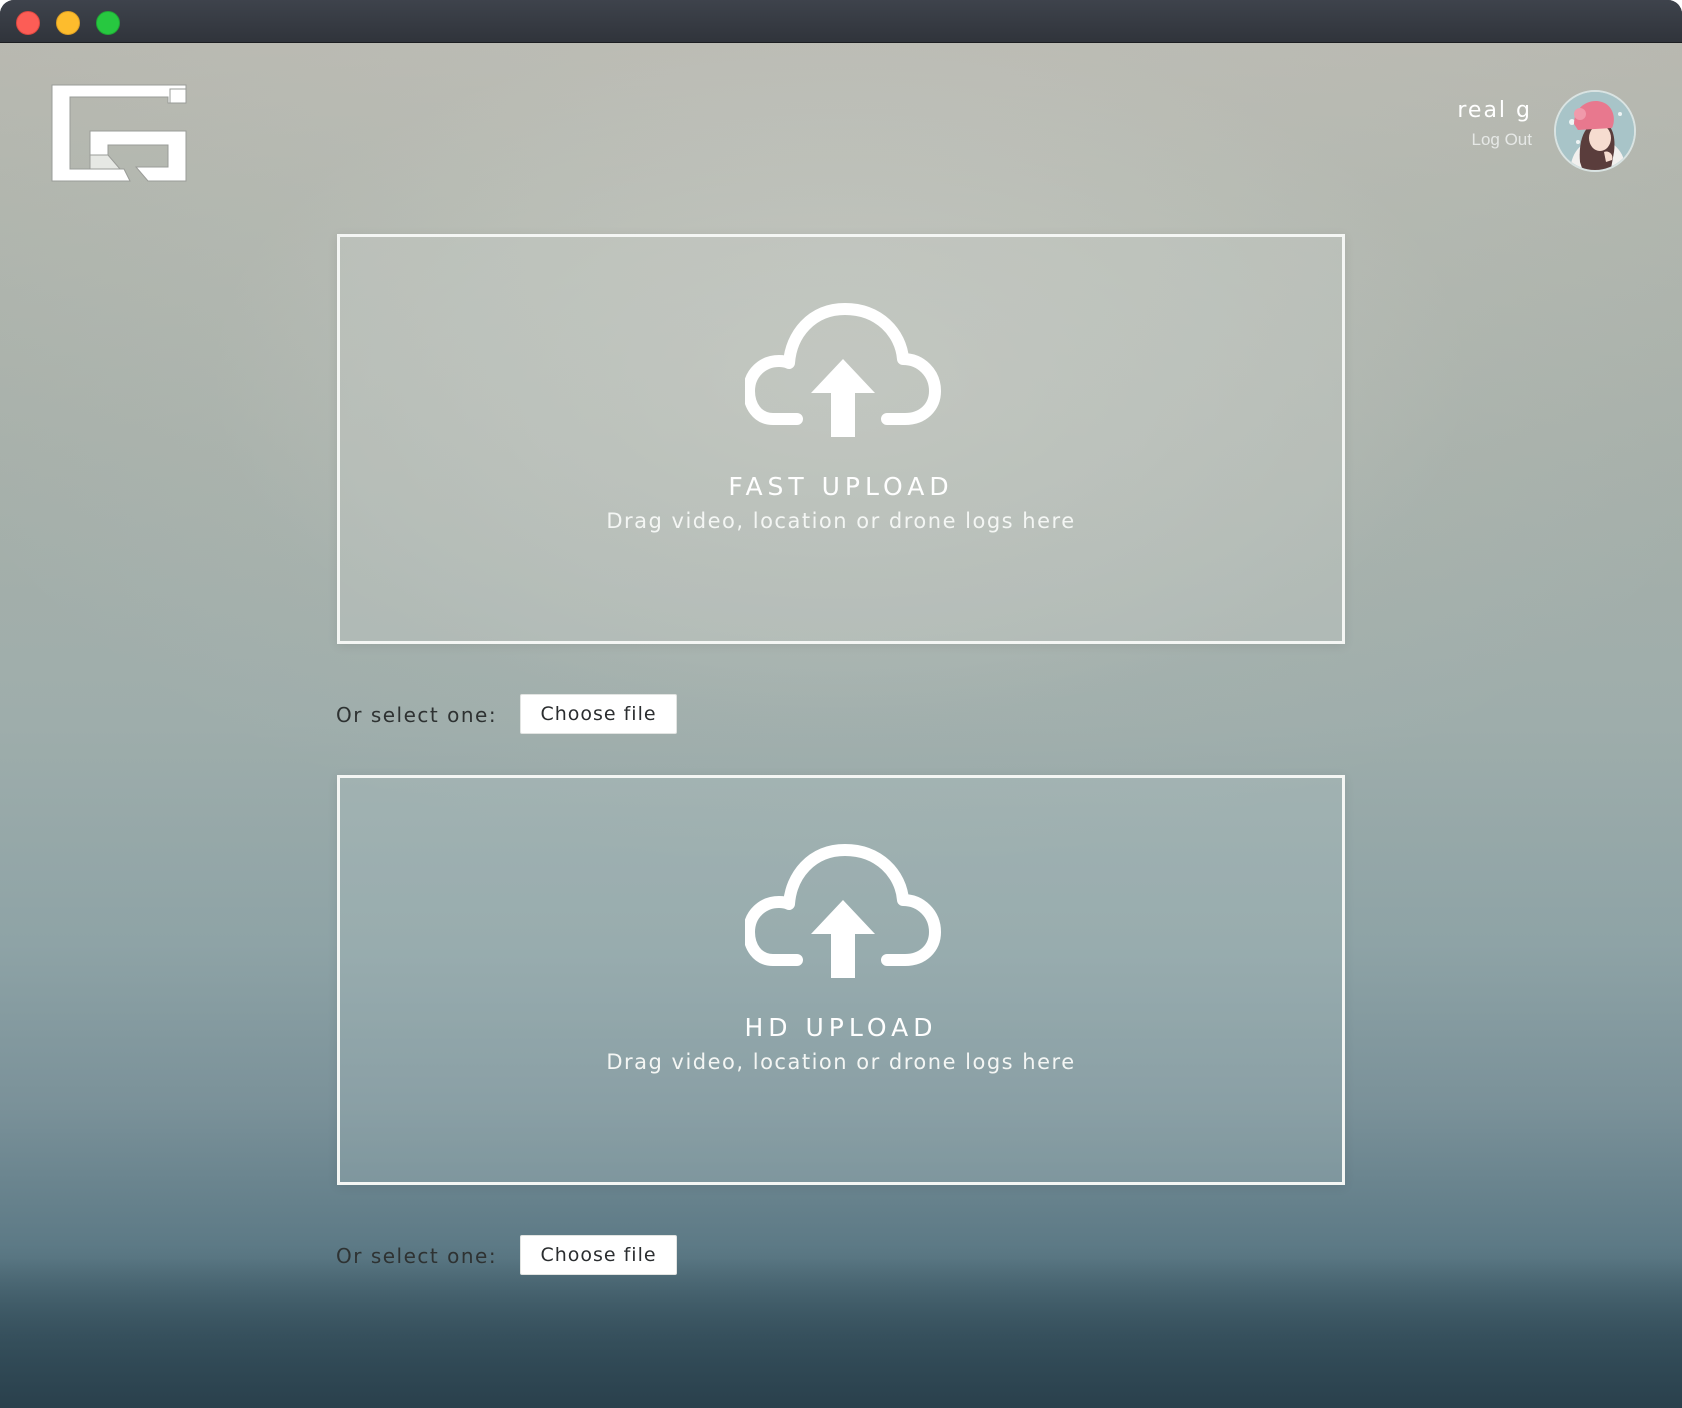 The image size is (1682, 1408). I want to click on background-ground, so click(841, 1333).